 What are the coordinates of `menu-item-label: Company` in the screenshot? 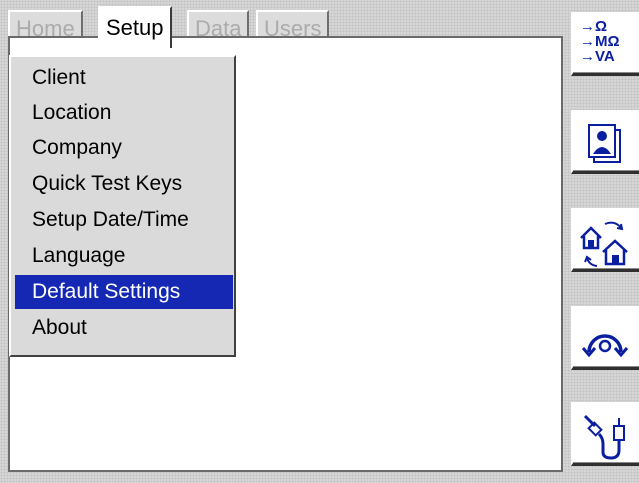 It's located at (77, 147).